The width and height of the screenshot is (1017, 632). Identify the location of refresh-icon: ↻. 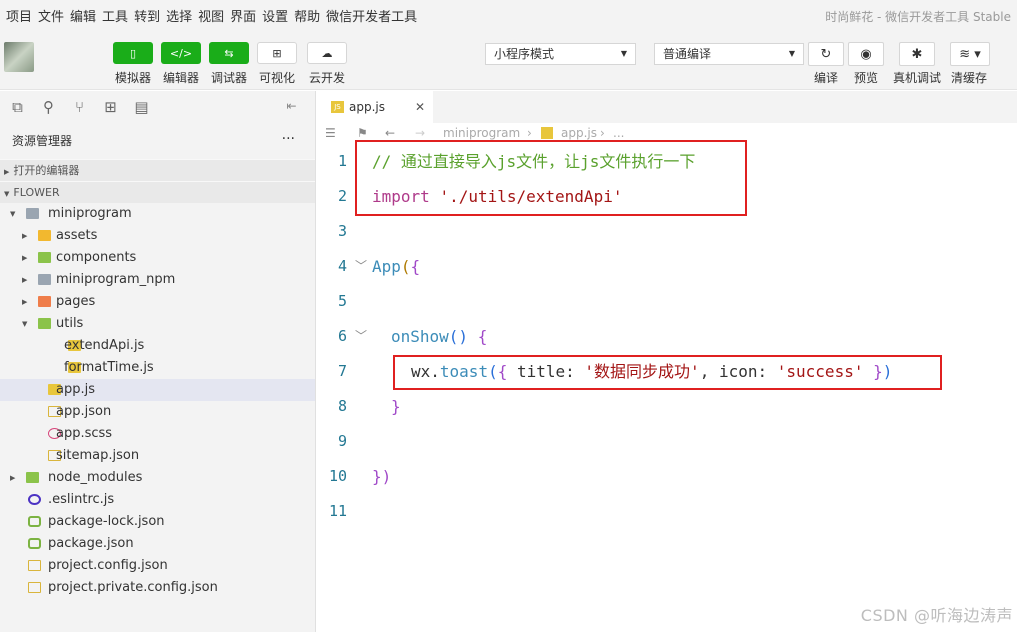
(826, 54).